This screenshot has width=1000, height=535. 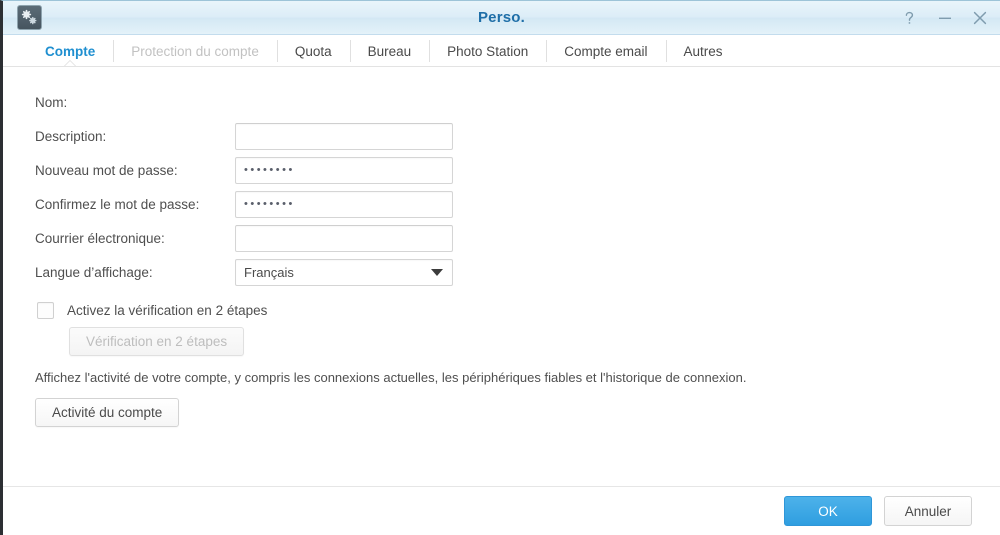 I want to click on tab-quota: Quota, so click(x=313, y=51).